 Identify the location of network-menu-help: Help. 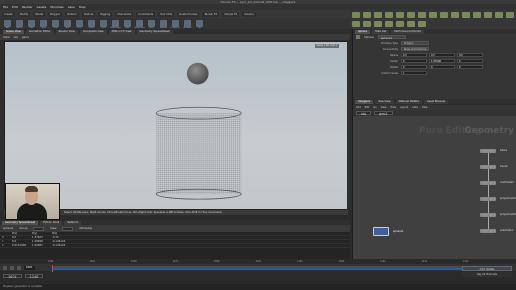
(424, 107).